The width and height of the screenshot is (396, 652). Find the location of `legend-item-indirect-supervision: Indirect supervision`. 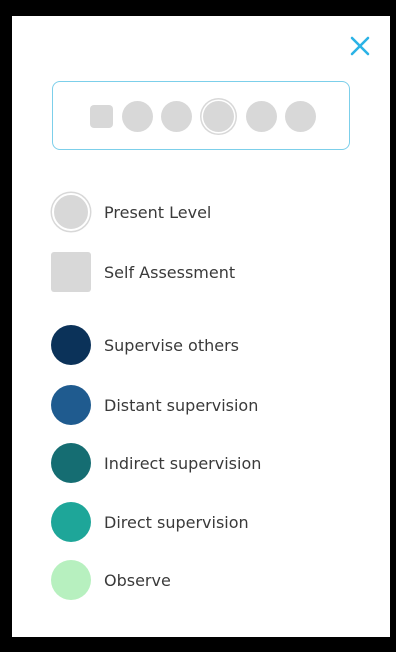

legend-item-indirect-supervision: Indirect supervision is located at coordinates (156, 463).